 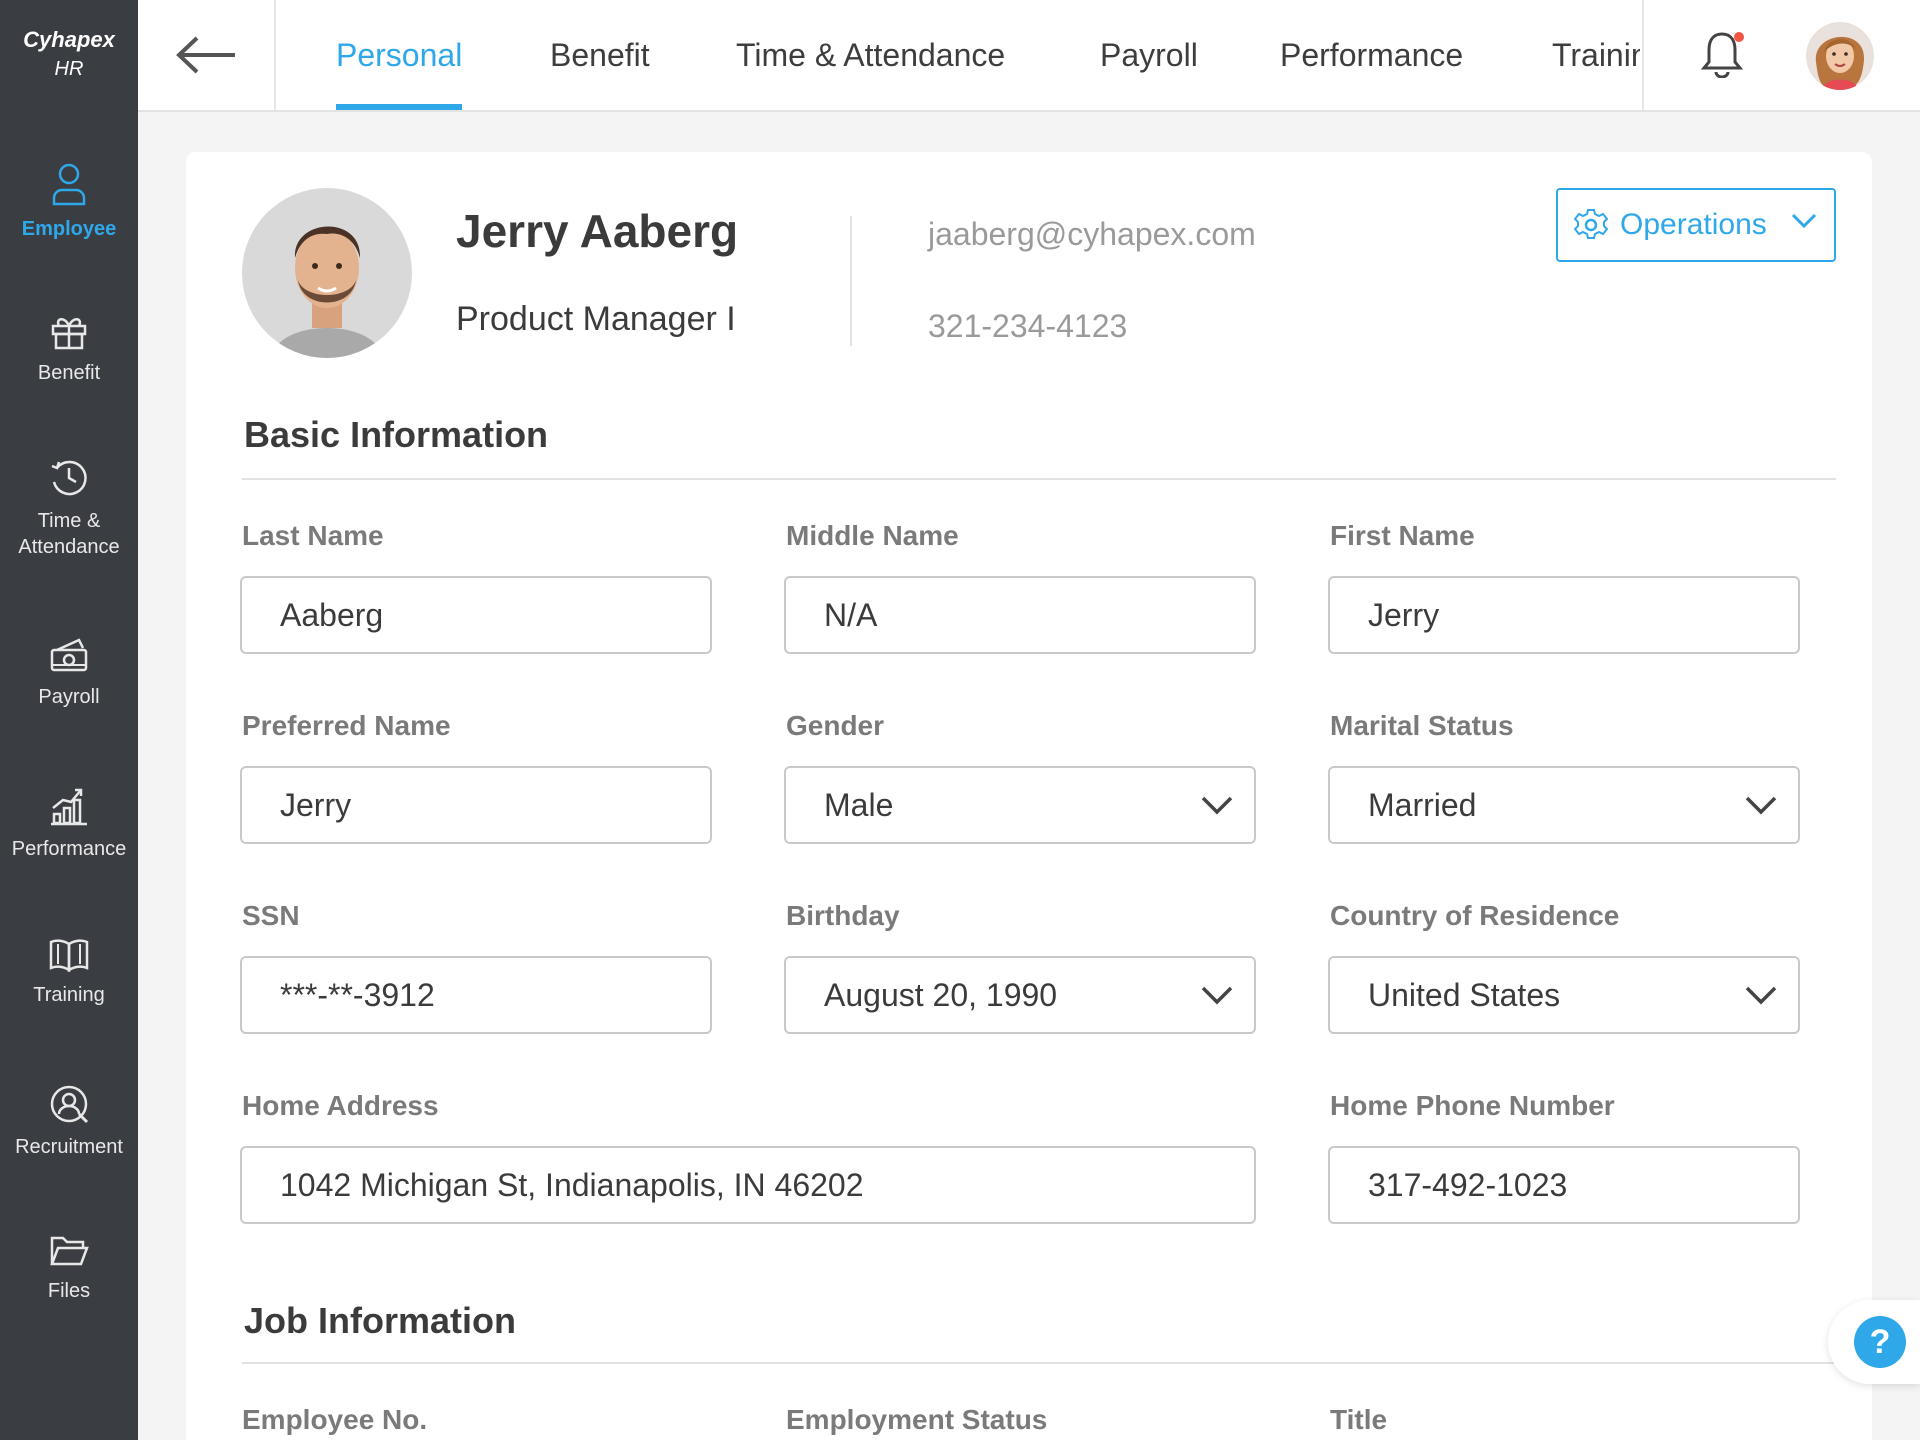 What do you see at coordinates (69, 673) in the screenshot?
I see `sidebar-item-payroll: Payroll` at bounding box center [69, 673].